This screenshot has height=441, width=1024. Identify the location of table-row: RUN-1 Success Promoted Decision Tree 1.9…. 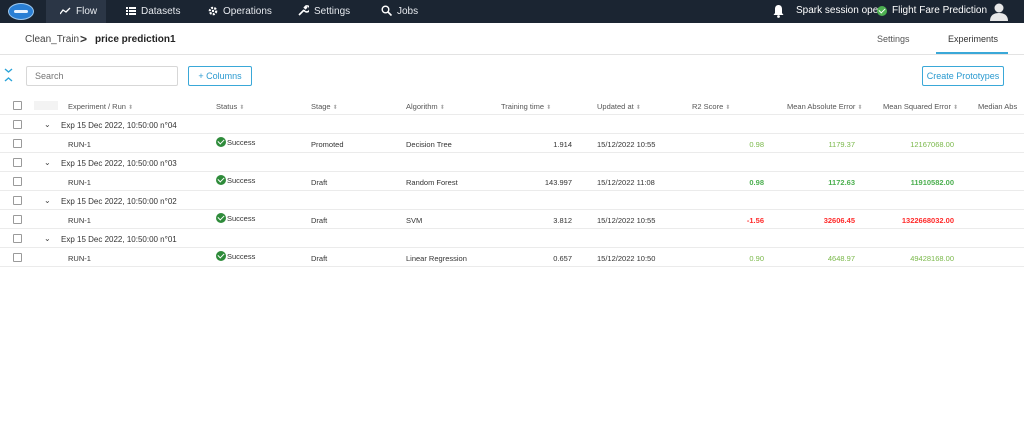
(512, 143).